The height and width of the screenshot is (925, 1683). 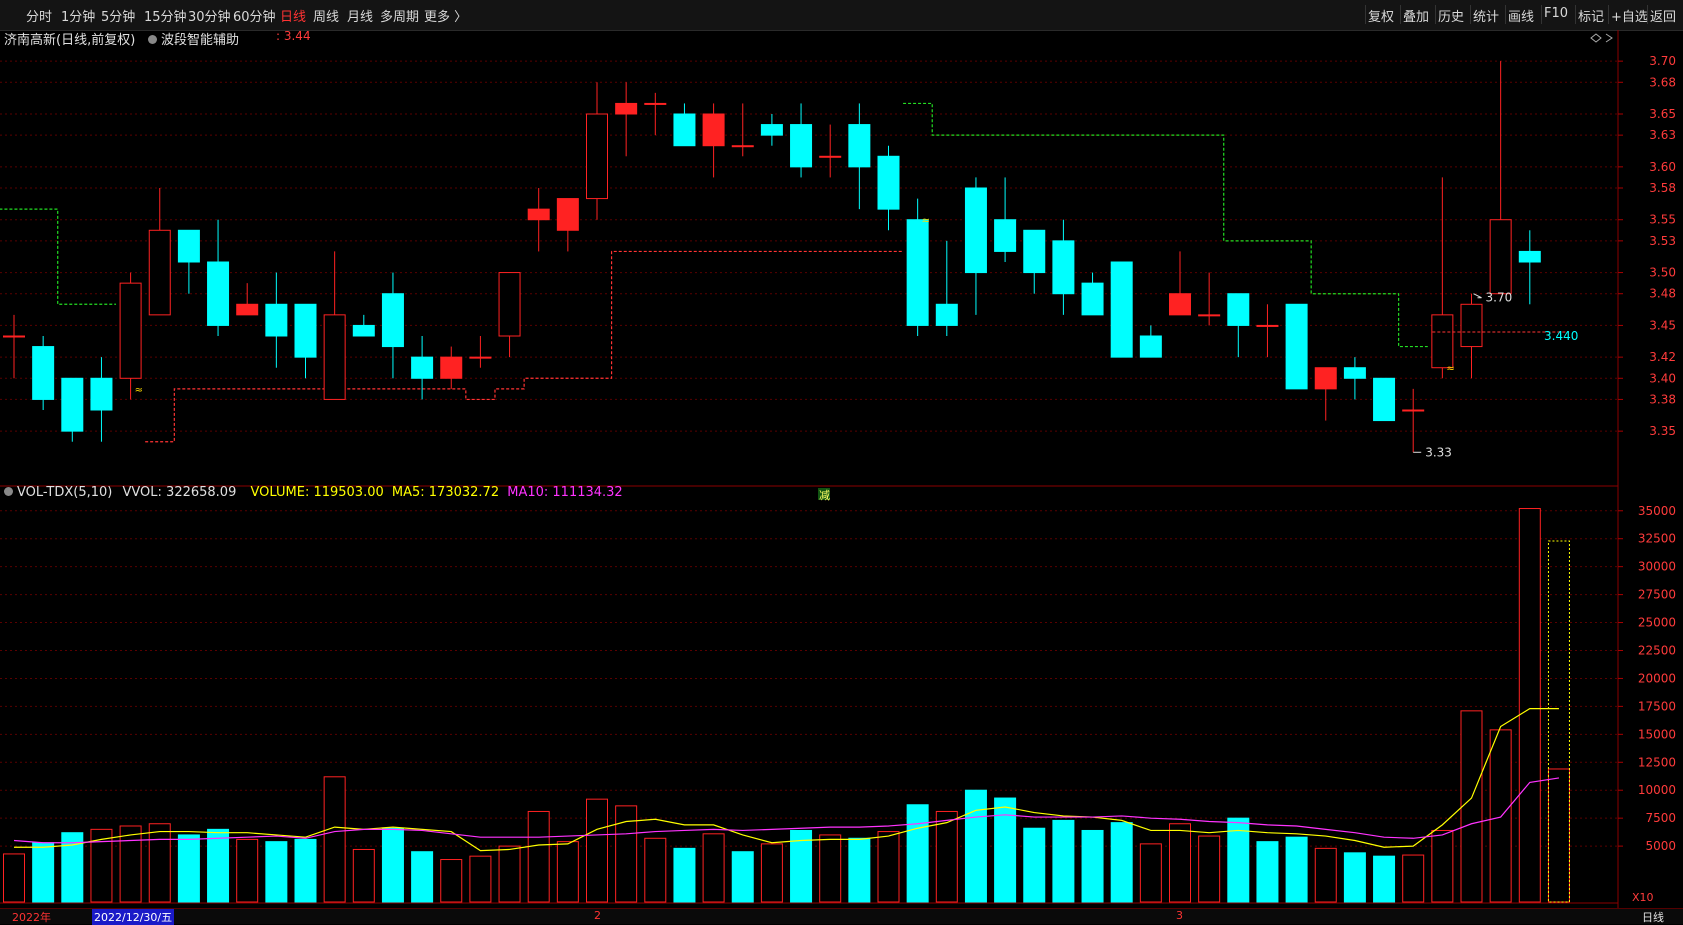 I want to click on chevron-right-icon, so click(x=1609, y=38).